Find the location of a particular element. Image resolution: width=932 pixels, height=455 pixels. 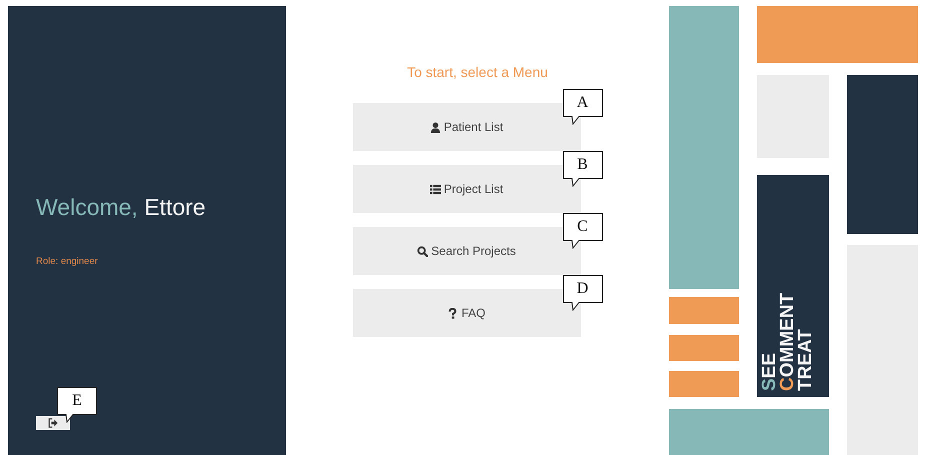

menu-title: To start, select a Menu is located at coordinates (477, 72).